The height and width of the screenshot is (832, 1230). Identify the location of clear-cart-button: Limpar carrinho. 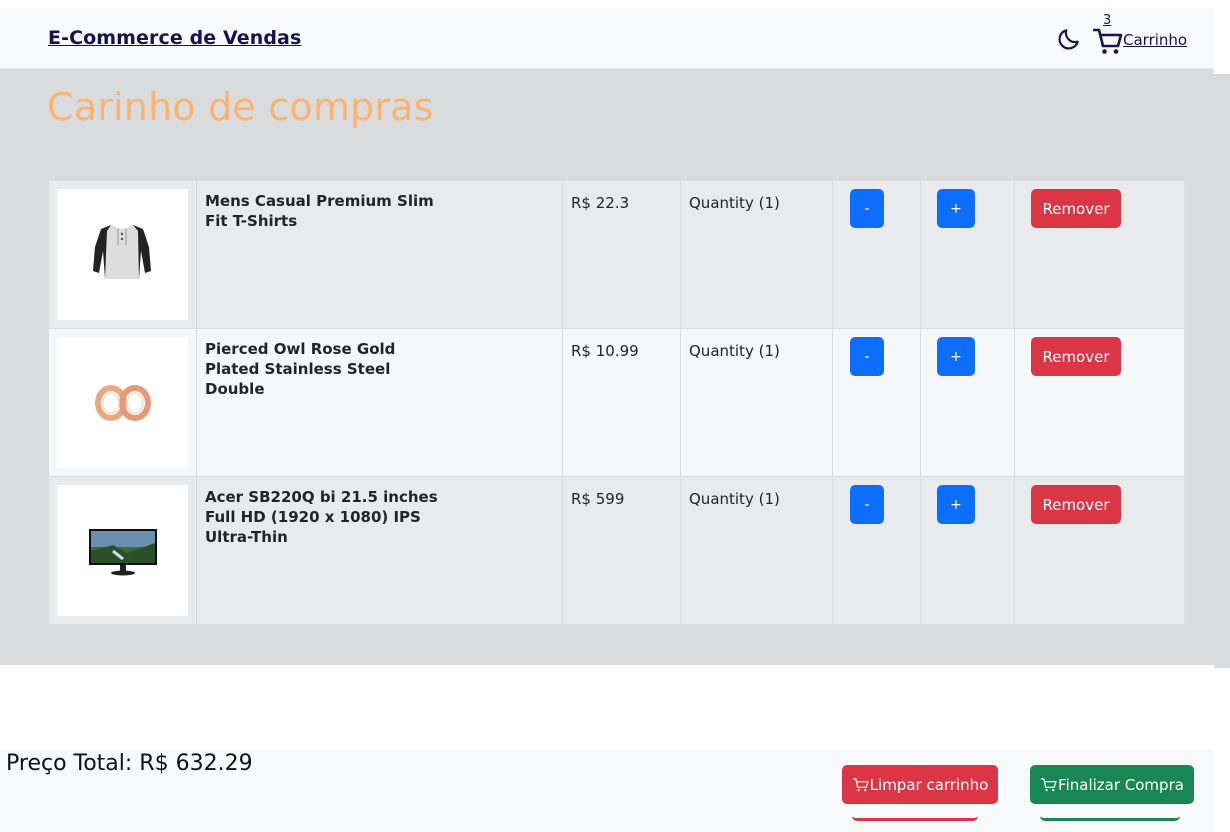
(920, 784).